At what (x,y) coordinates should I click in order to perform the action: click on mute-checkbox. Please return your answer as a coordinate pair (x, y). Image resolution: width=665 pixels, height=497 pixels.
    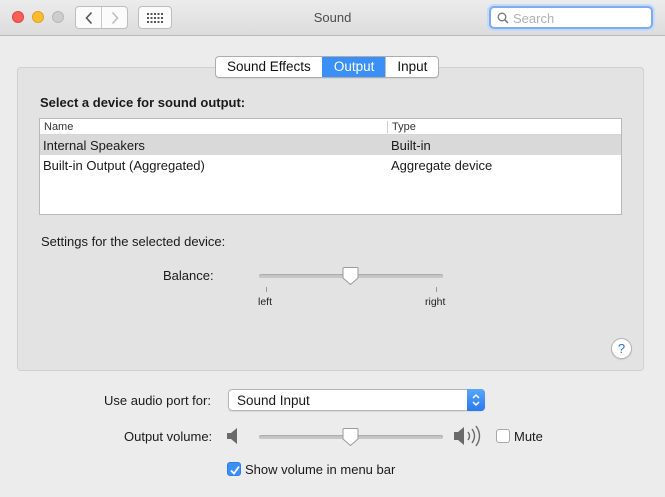
    Looking at the image, I should click on (503, 436).